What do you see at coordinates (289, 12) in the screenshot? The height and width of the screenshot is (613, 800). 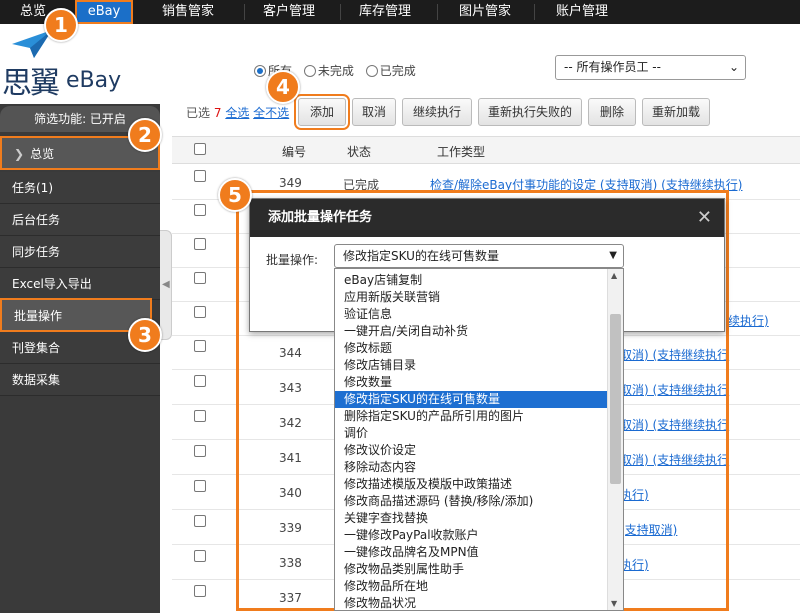 I see `nav-customers: 客户管理` at bounding box center [289, 12].